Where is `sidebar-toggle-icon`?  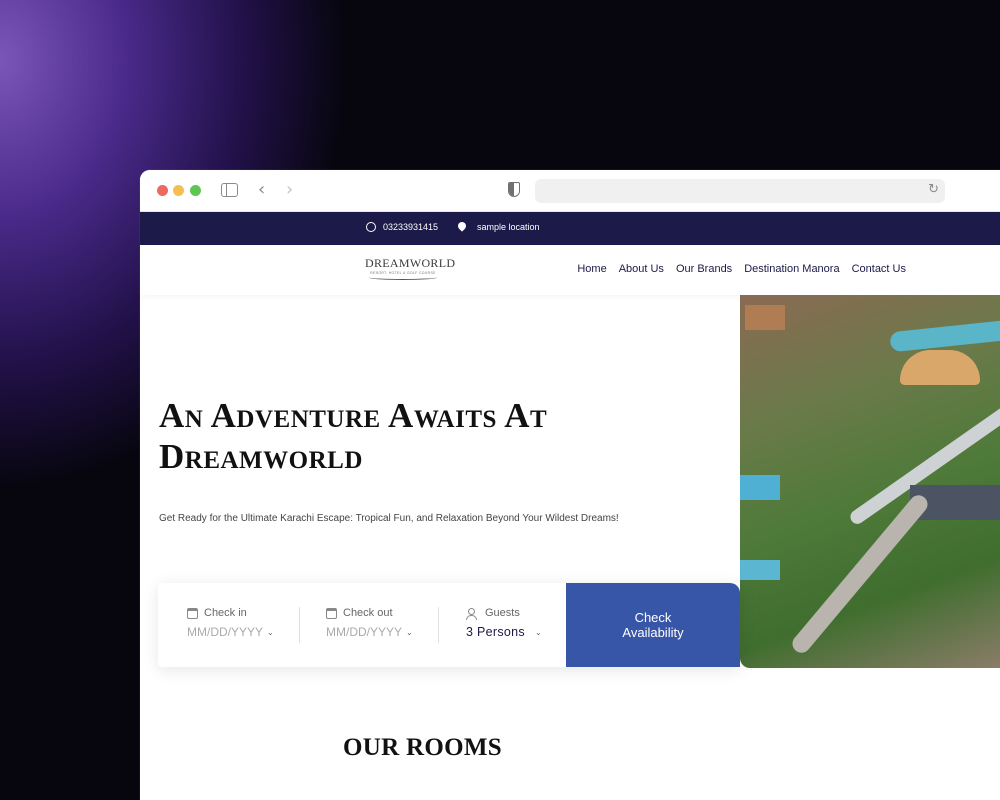 sidebar-toggle-icon is located at coordinates (229, 190).